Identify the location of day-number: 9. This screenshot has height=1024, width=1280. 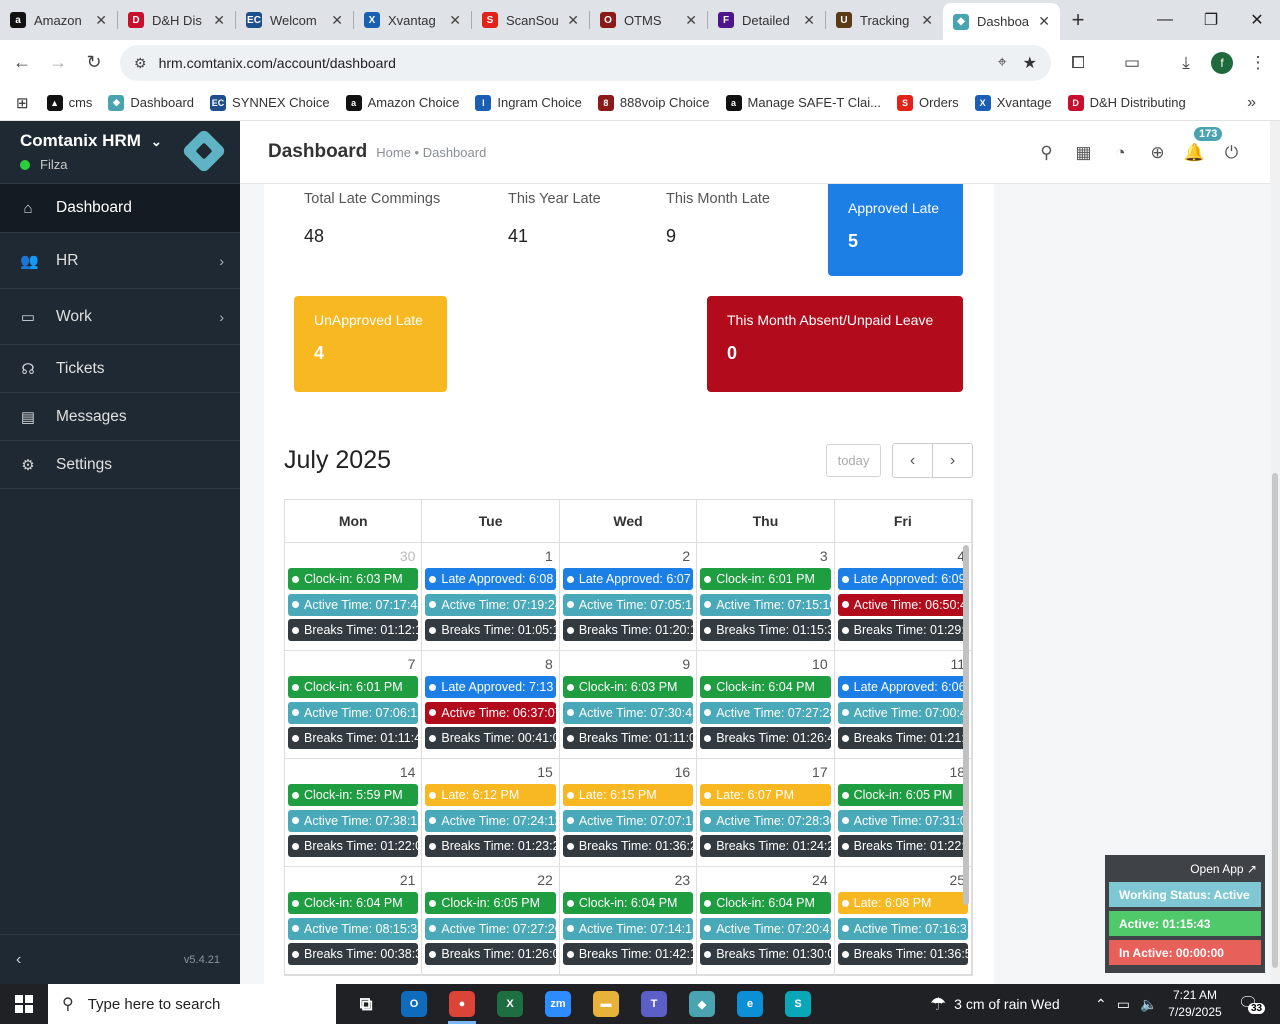
(628, 665).